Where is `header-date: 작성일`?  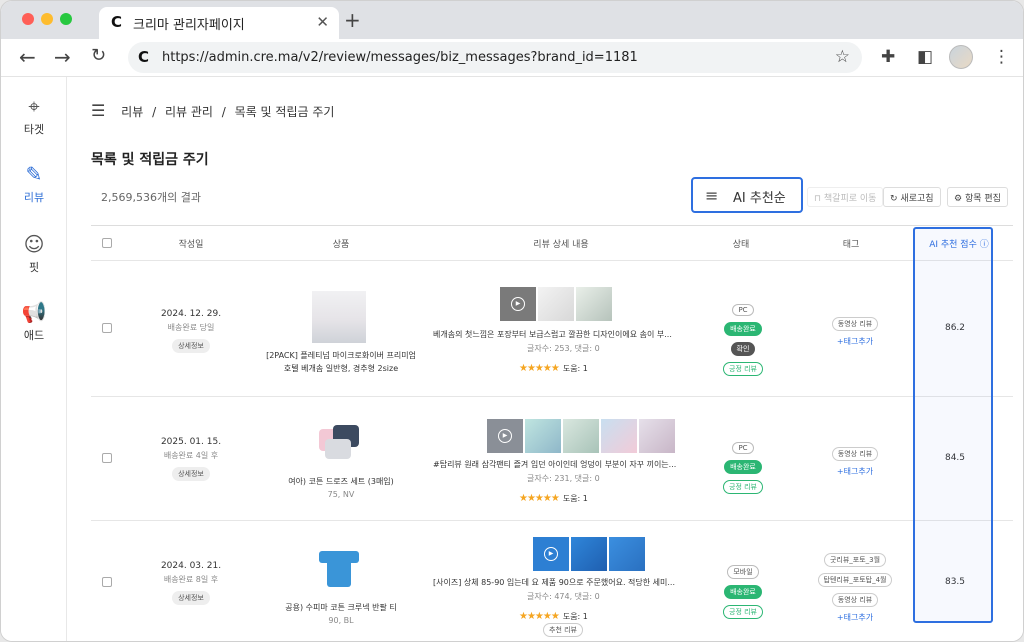
header-date: 작성일 is located at coordinates (191, 243).